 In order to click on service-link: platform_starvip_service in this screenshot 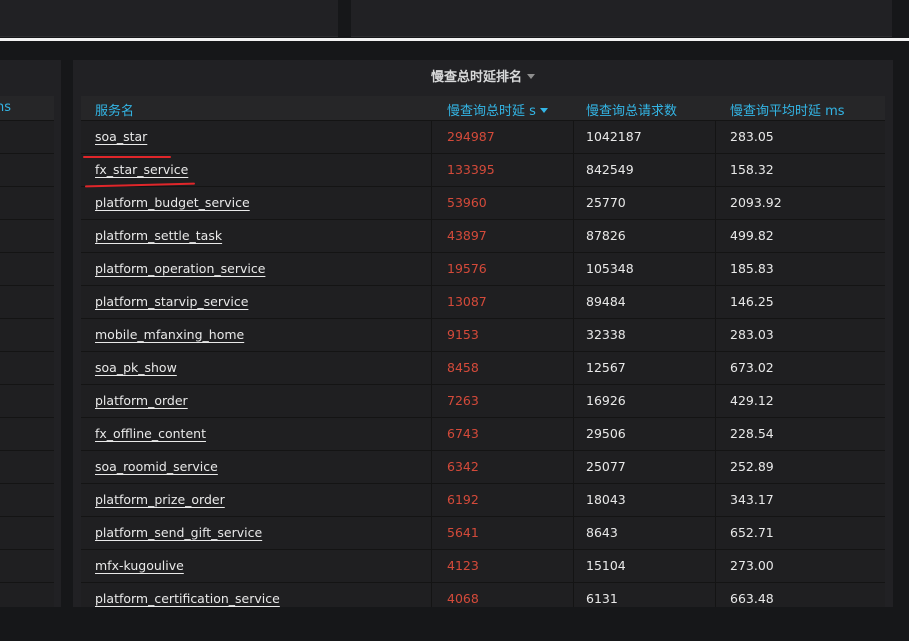, I will do `click(171, 301)`.